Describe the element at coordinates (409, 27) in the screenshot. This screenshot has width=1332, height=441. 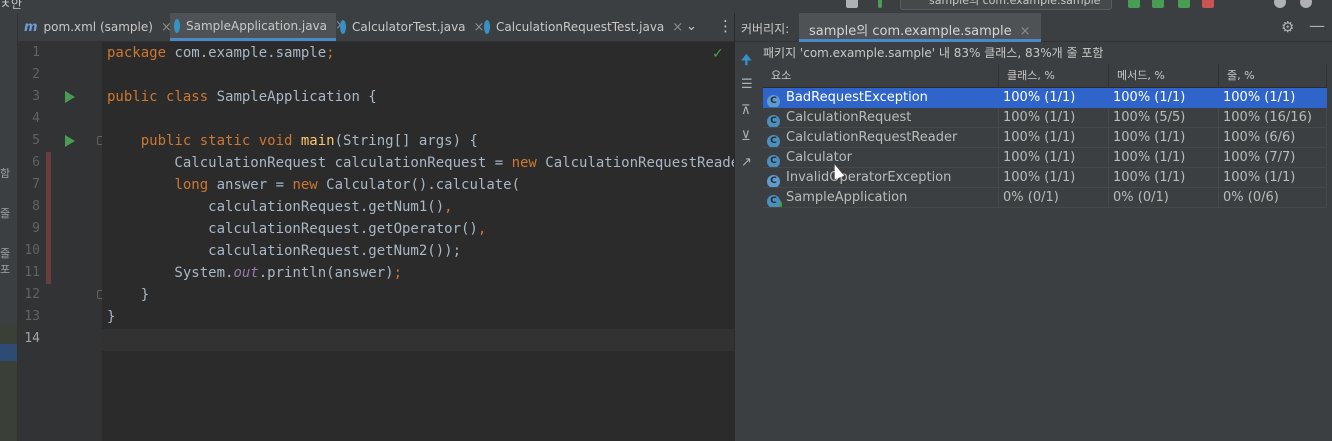
I see `tab-label: CalculatorTest.java` at that location.